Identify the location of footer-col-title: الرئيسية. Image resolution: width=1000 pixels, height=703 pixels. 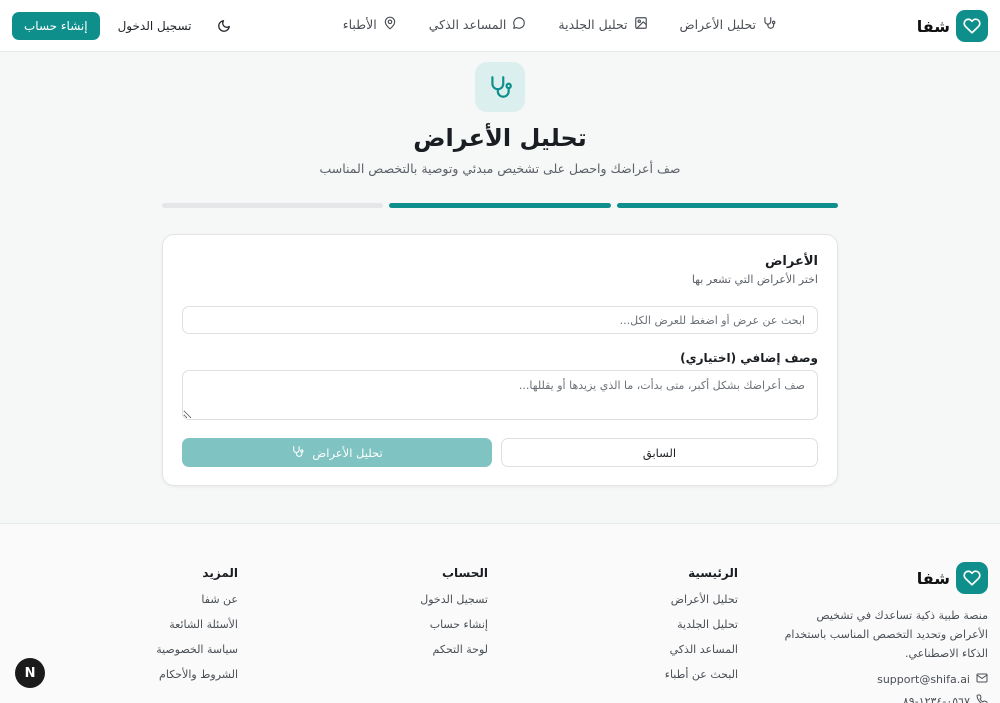
(713, 573).